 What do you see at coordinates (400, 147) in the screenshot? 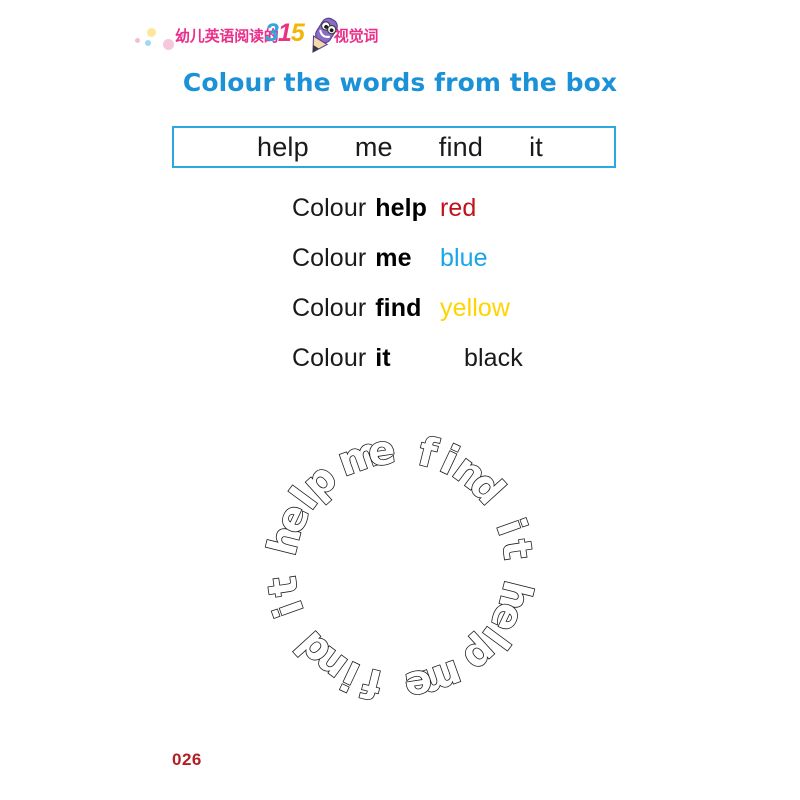
I see `word-box-words: help me find it` at bounding box center [400, 147].